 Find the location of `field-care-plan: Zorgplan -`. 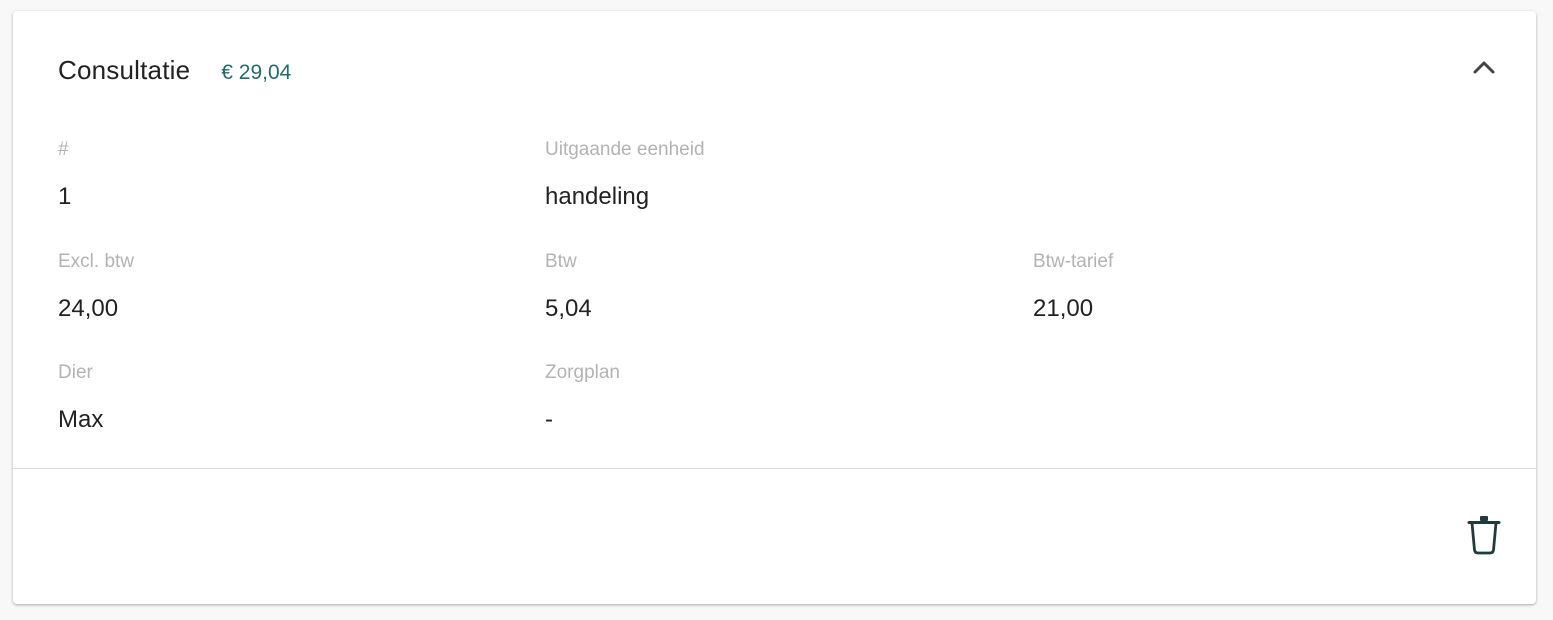

field-care-plan: Zorgplan - is located at coordinates (582, 398).